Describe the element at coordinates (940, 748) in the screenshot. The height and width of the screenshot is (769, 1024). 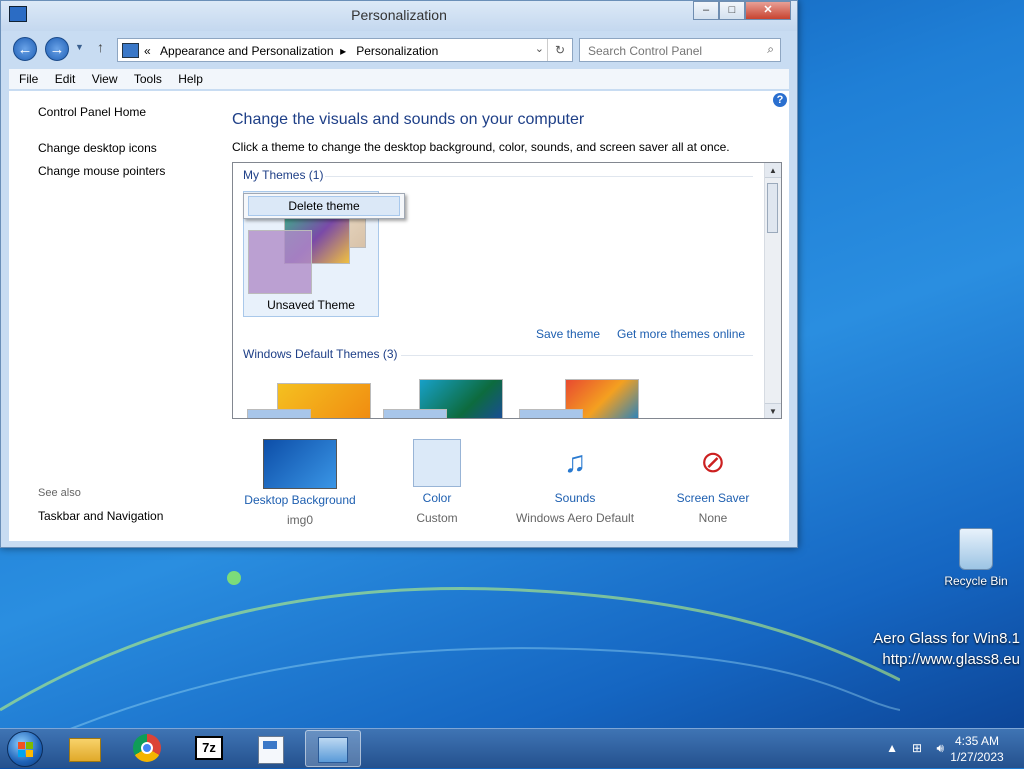
I see `volume-icon: 🔊︎` at that location.